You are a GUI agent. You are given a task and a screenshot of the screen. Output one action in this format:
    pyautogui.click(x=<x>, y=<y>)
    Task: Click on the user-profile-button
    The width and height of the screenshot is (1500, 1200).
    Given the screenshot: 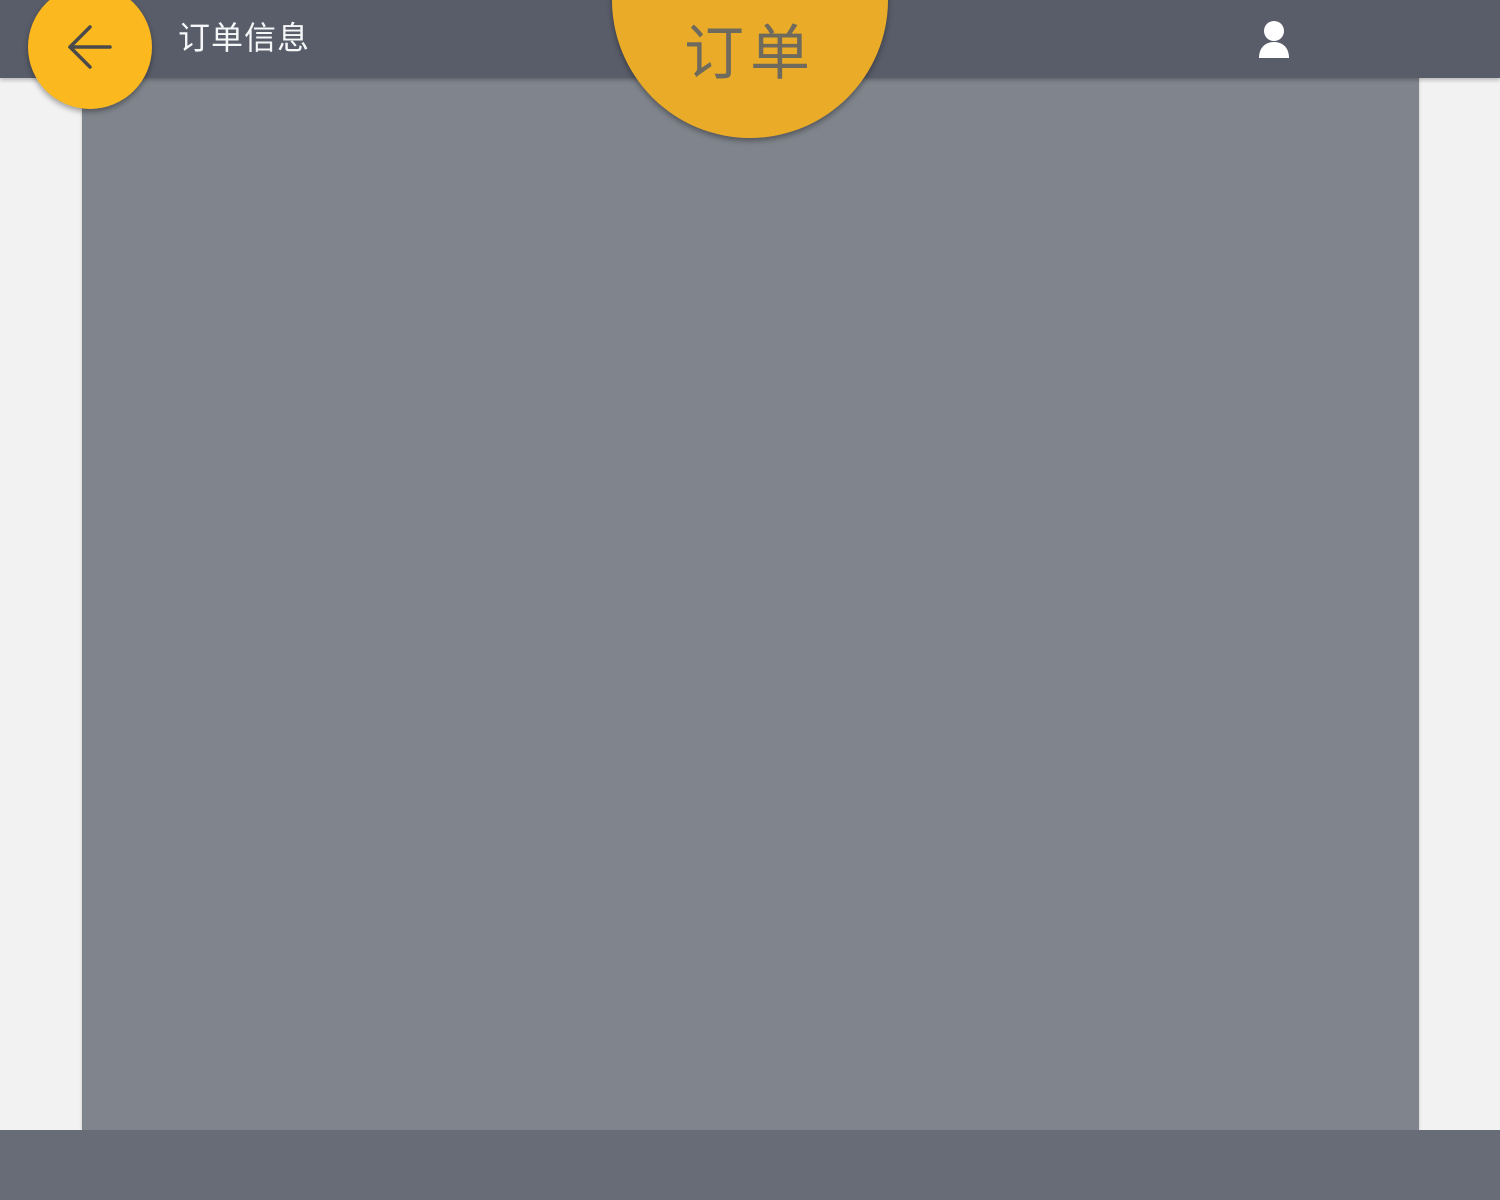 What is the action you would take?
    pyautogui.click(x=1274, y=39)
    